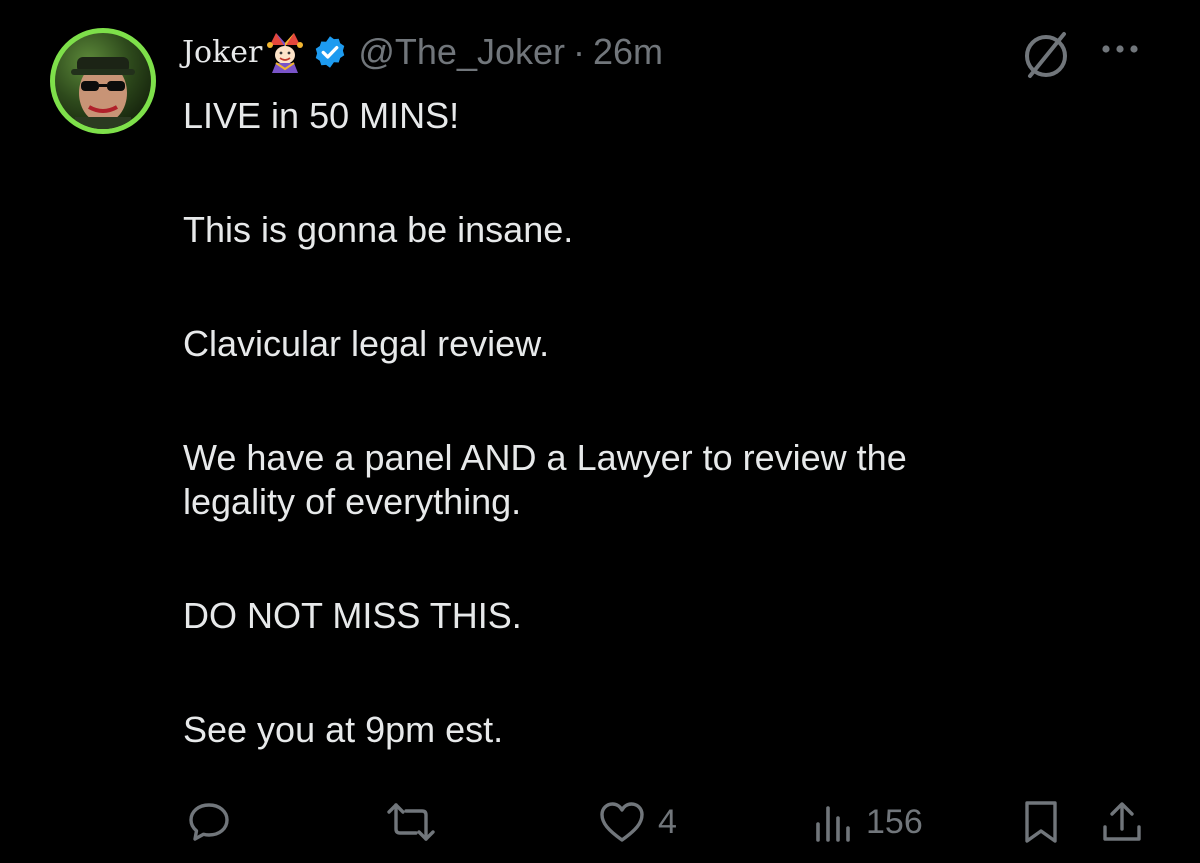 Image resolution: width=1200 pixels, height=863 pixels. I want to click on views-count: 156, so click(894, 821).